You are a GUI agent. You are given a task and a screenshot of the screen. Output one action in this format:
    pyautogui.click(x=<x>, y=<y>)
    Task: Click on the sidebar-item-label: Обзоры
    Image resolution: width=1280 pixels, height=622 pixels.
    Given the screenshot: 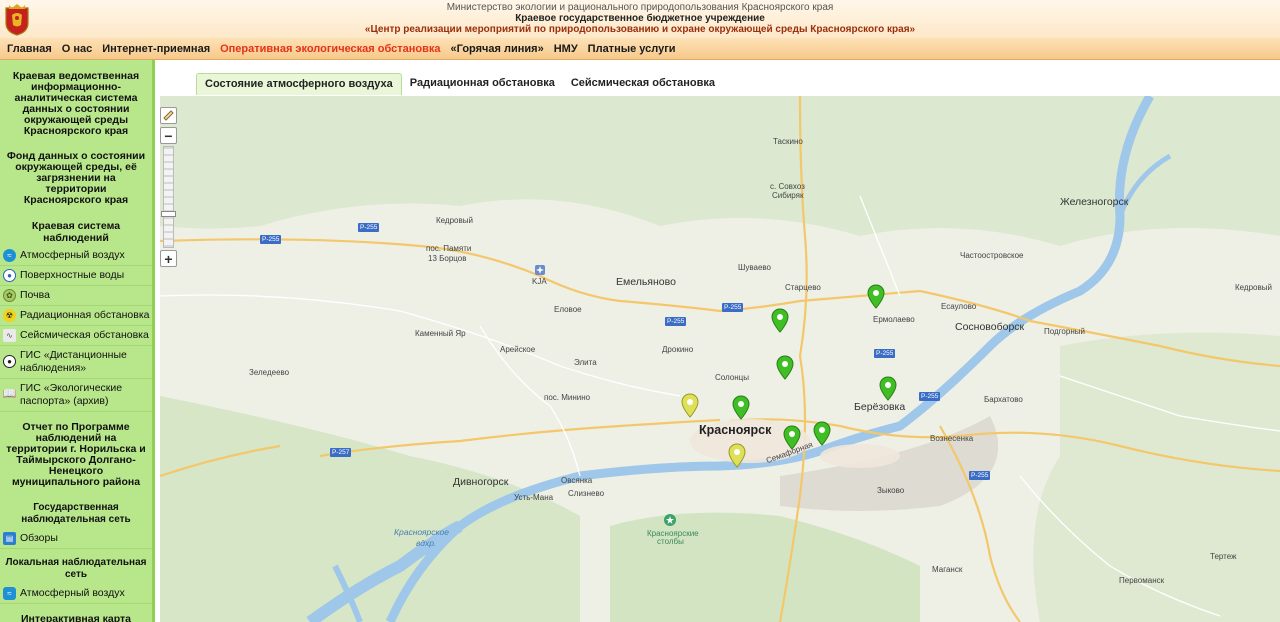 What is the action you would take?
    pyautogui.click(x=39, y=538)
    